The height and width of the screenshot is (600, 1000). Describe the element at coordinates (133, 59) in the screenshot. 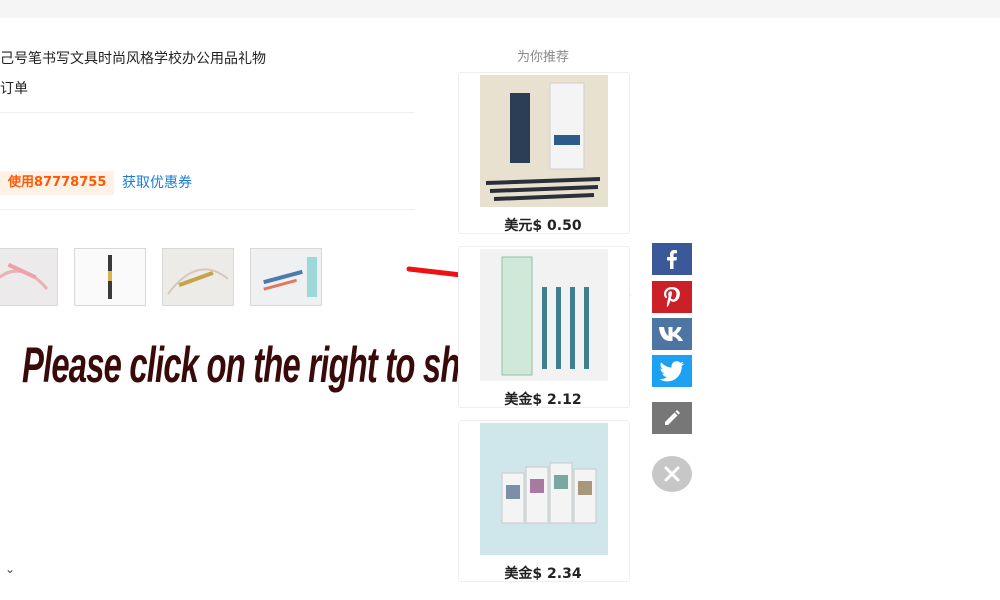

I see `product-title-line-1: 己号笔书写文具时尚风格学校办公用品礼物` at that location.